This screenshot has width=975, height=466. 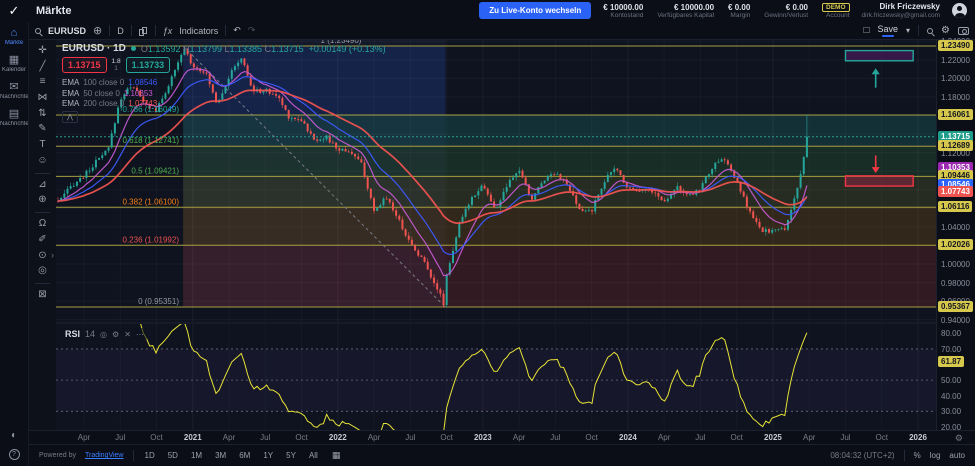 I want to click on account-stat-label: Verfügbares Kapital, so click(x=686, y=15).